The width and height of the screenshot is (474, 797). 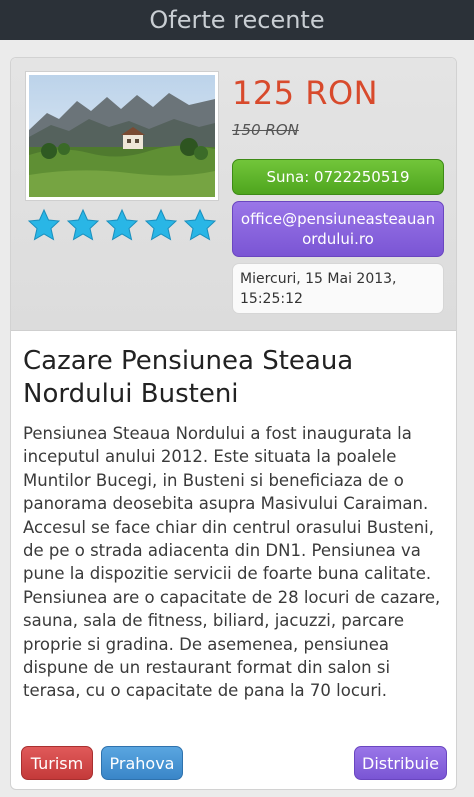 I want to click on email-button-label: office@pensiuneasteauanordului.ro, so click(x=338, y=229).